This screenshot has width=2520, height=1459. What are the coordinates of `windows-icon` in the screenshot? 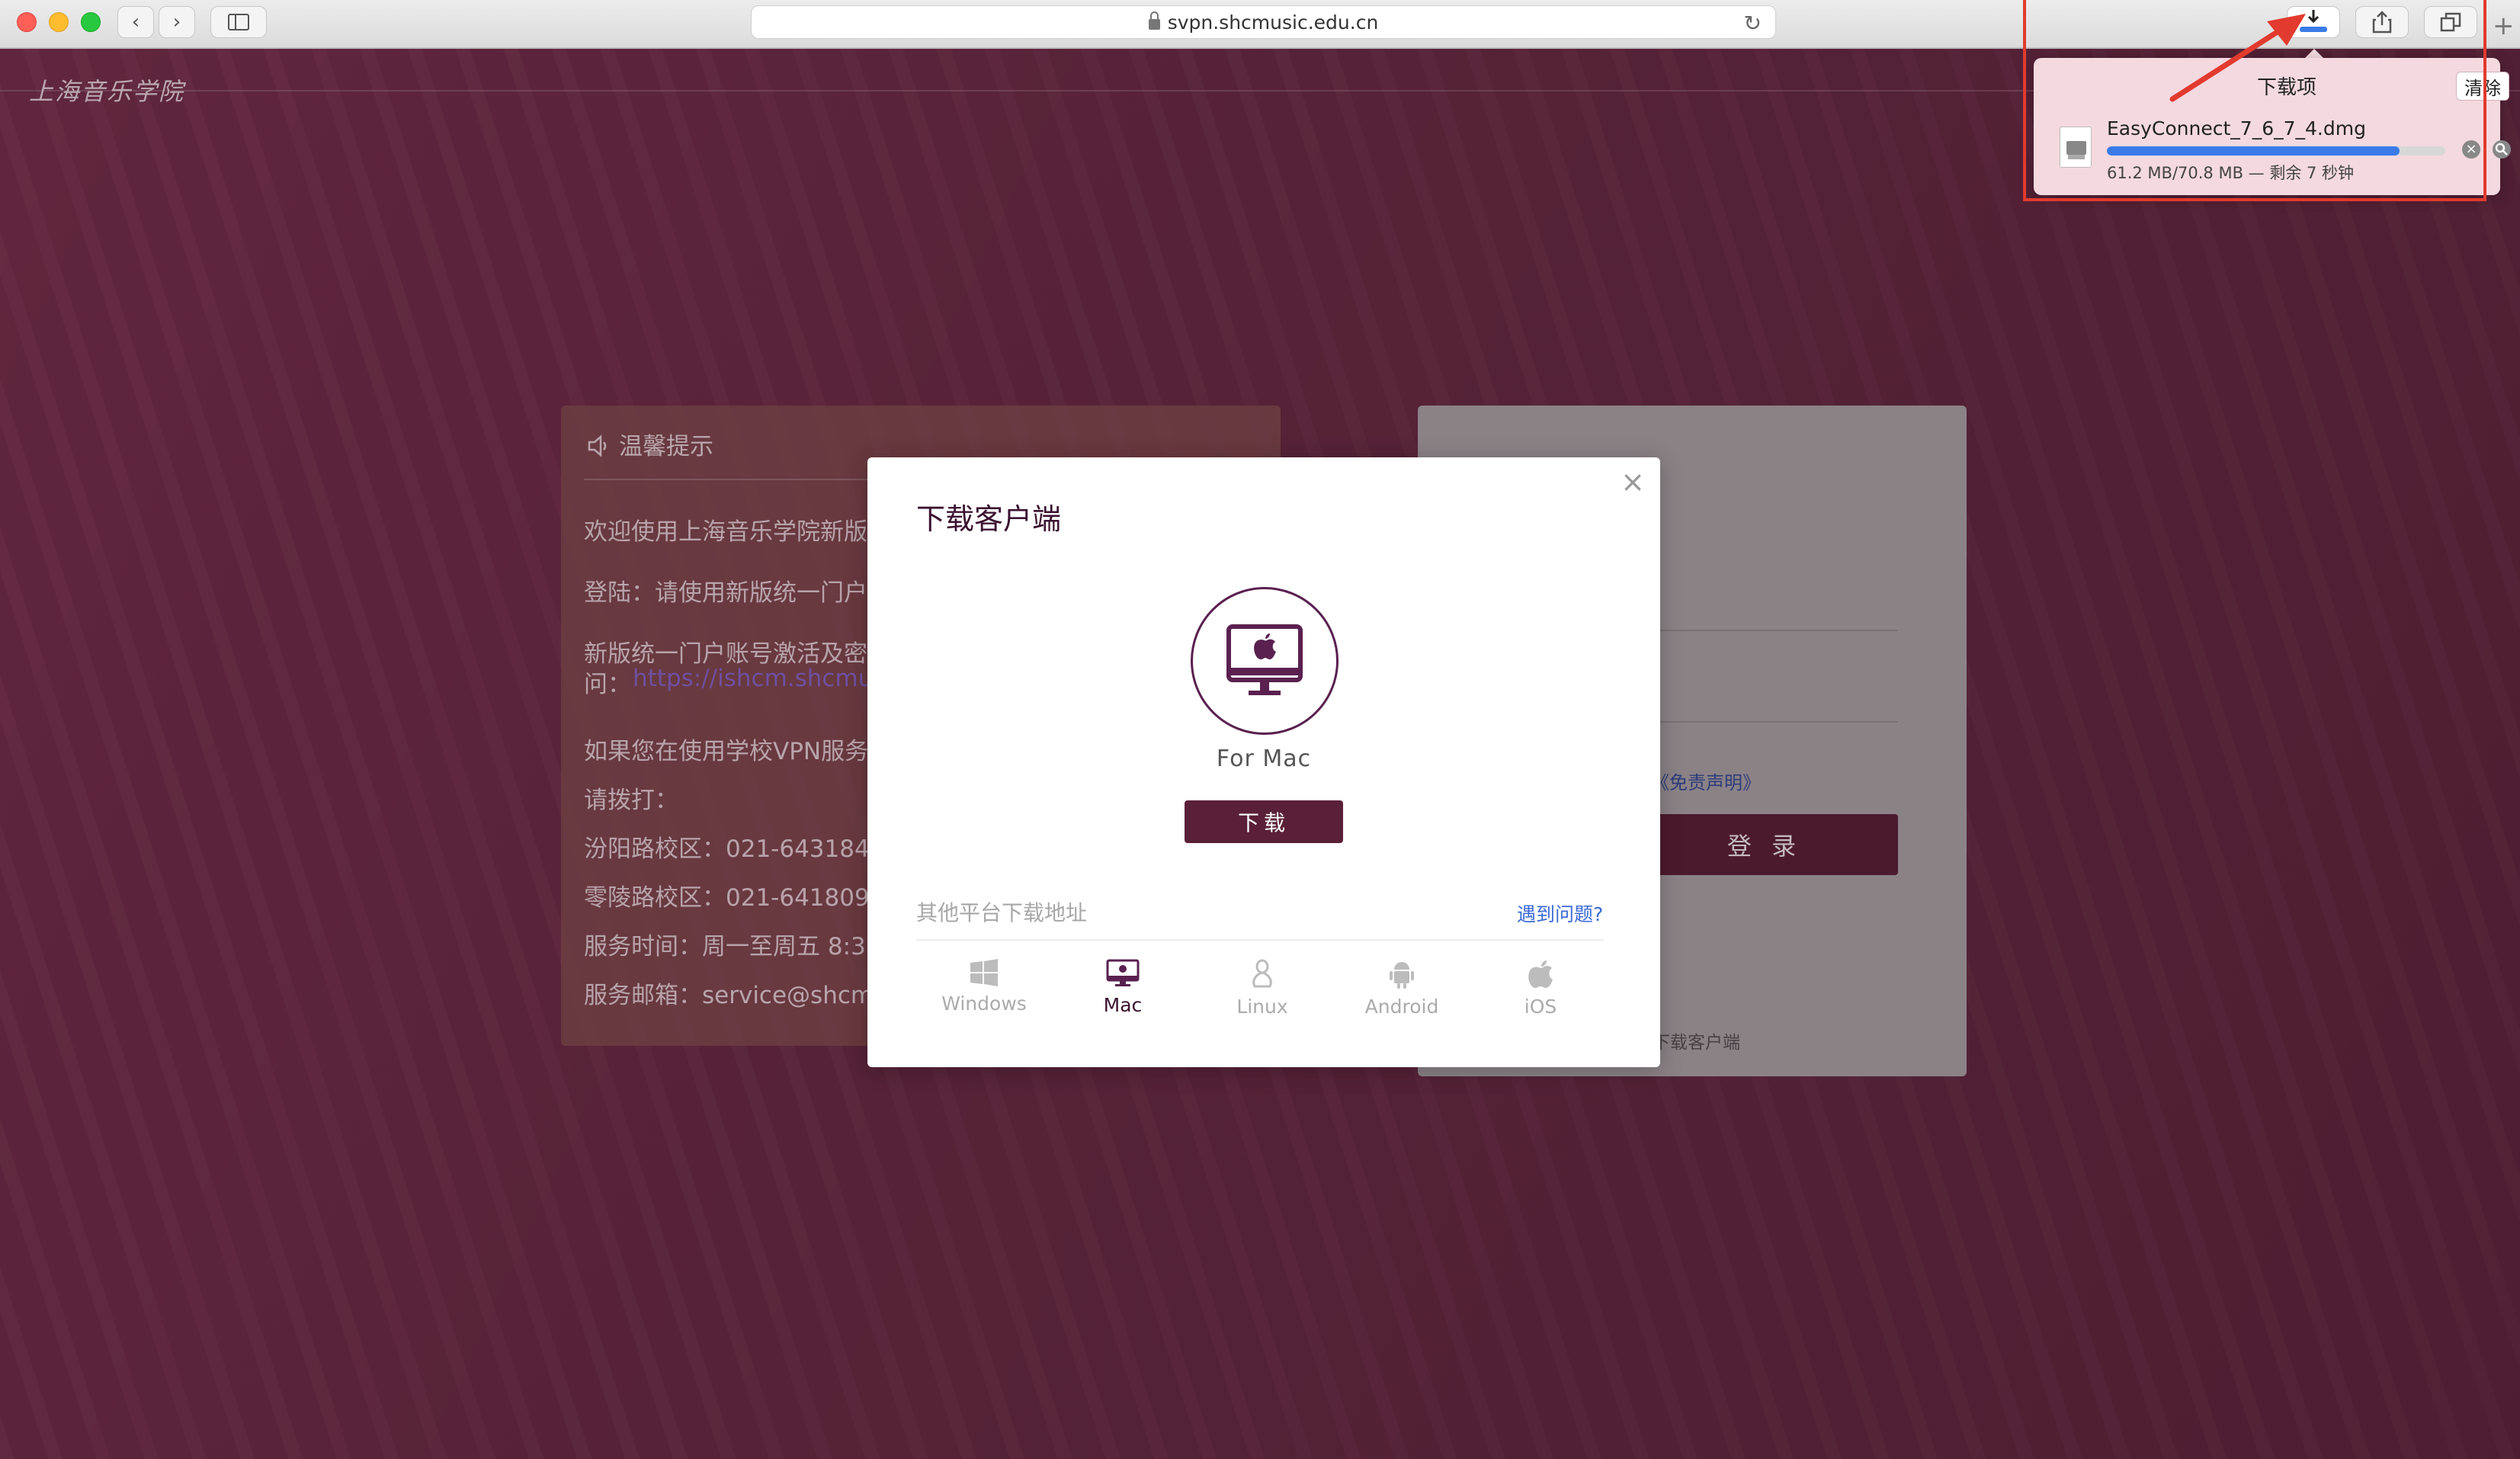 It's located at (984, 972).